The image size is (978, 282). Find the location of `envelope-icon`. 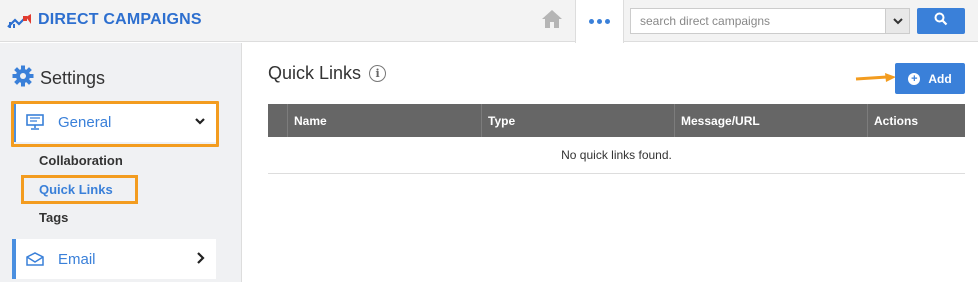

envelope-icon is located at coordinates (35, 259).